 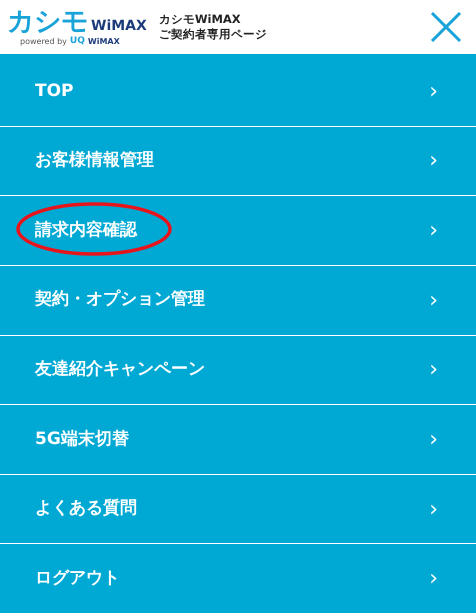 What do you see at coordinates (104, 42) in the screenshot?
I see `partner-name: WiMAX` at bounding box center [104, 42].